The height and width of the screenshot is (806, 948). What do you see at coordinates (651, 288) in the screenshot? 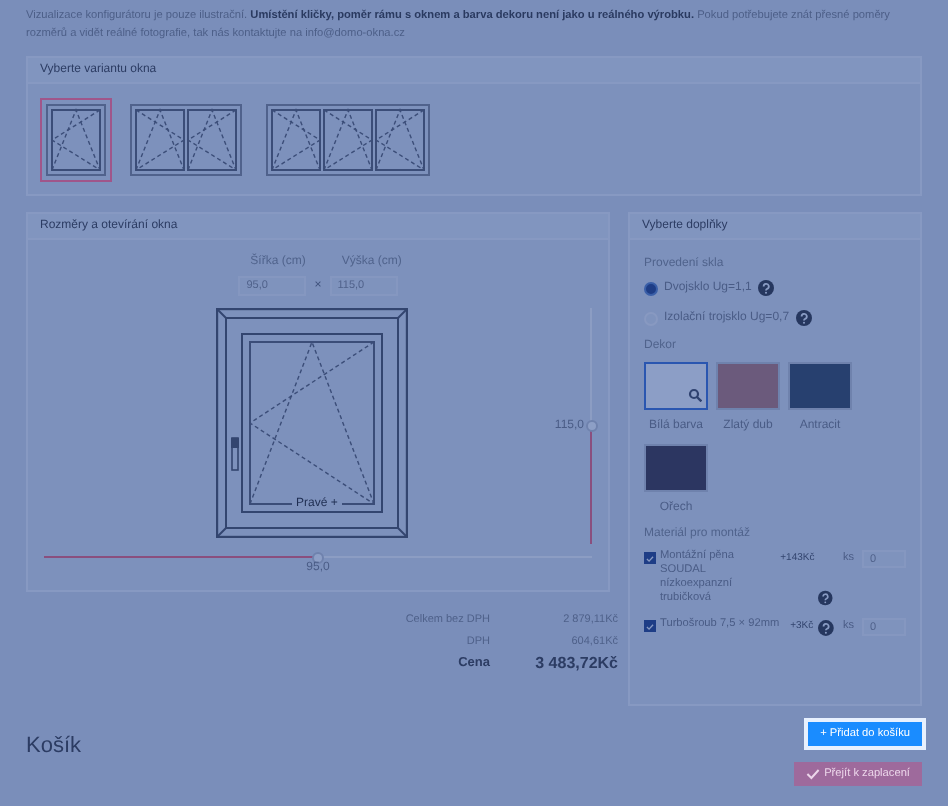
I see `radio-button` at bounding box center [651, 288].